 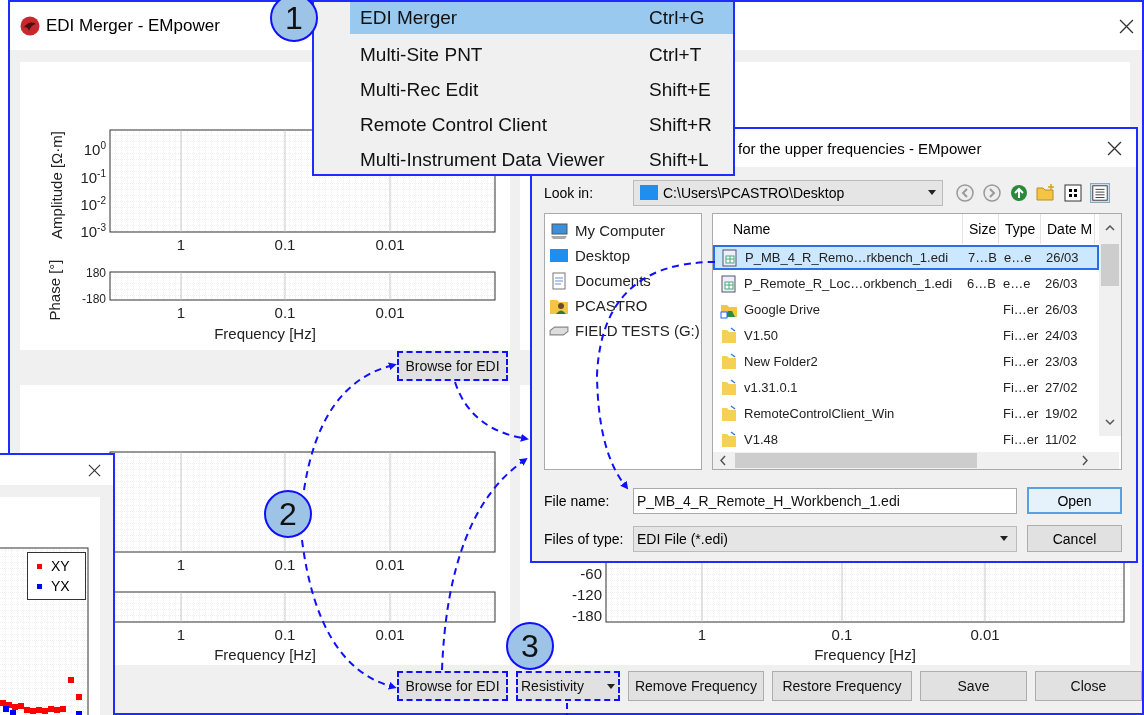 What do you see at coordinates (623, 230) in the screenshot?
I see `place-item: My Computer` at bounding box center [623, 230].